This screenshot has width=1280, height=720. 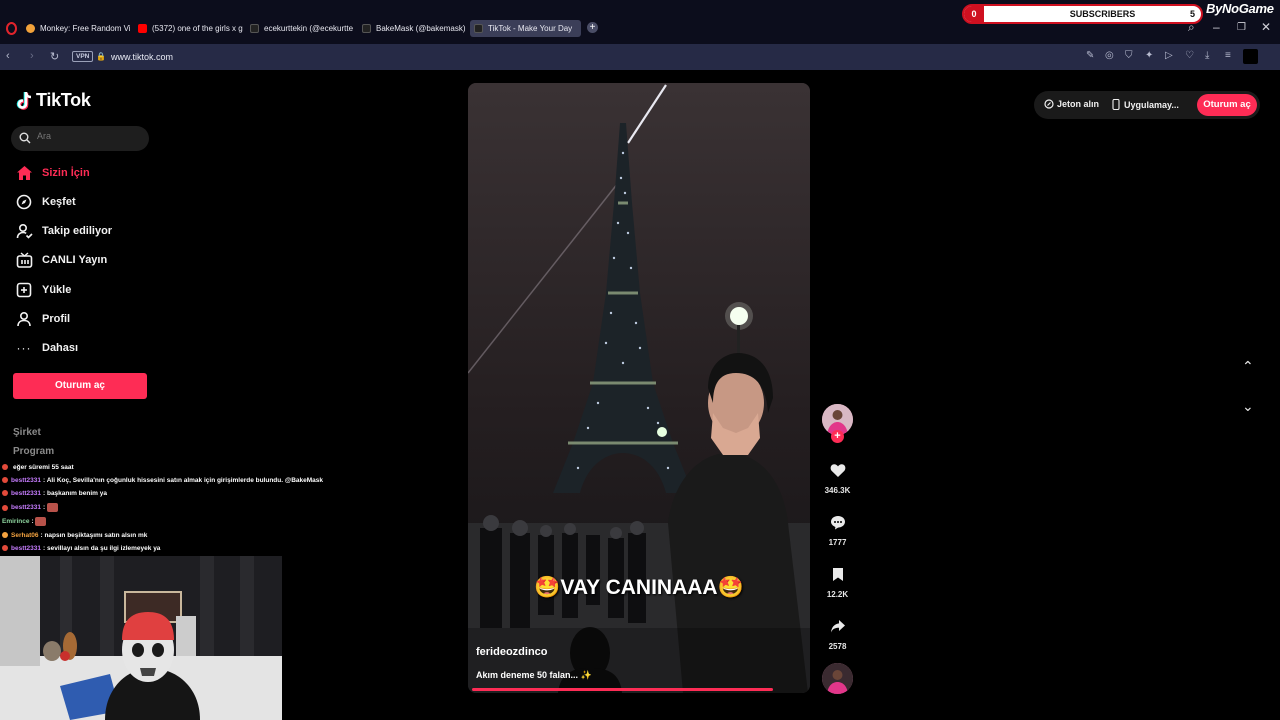 I want to click on like-count: 346.3K, so click(x=837, y=490).